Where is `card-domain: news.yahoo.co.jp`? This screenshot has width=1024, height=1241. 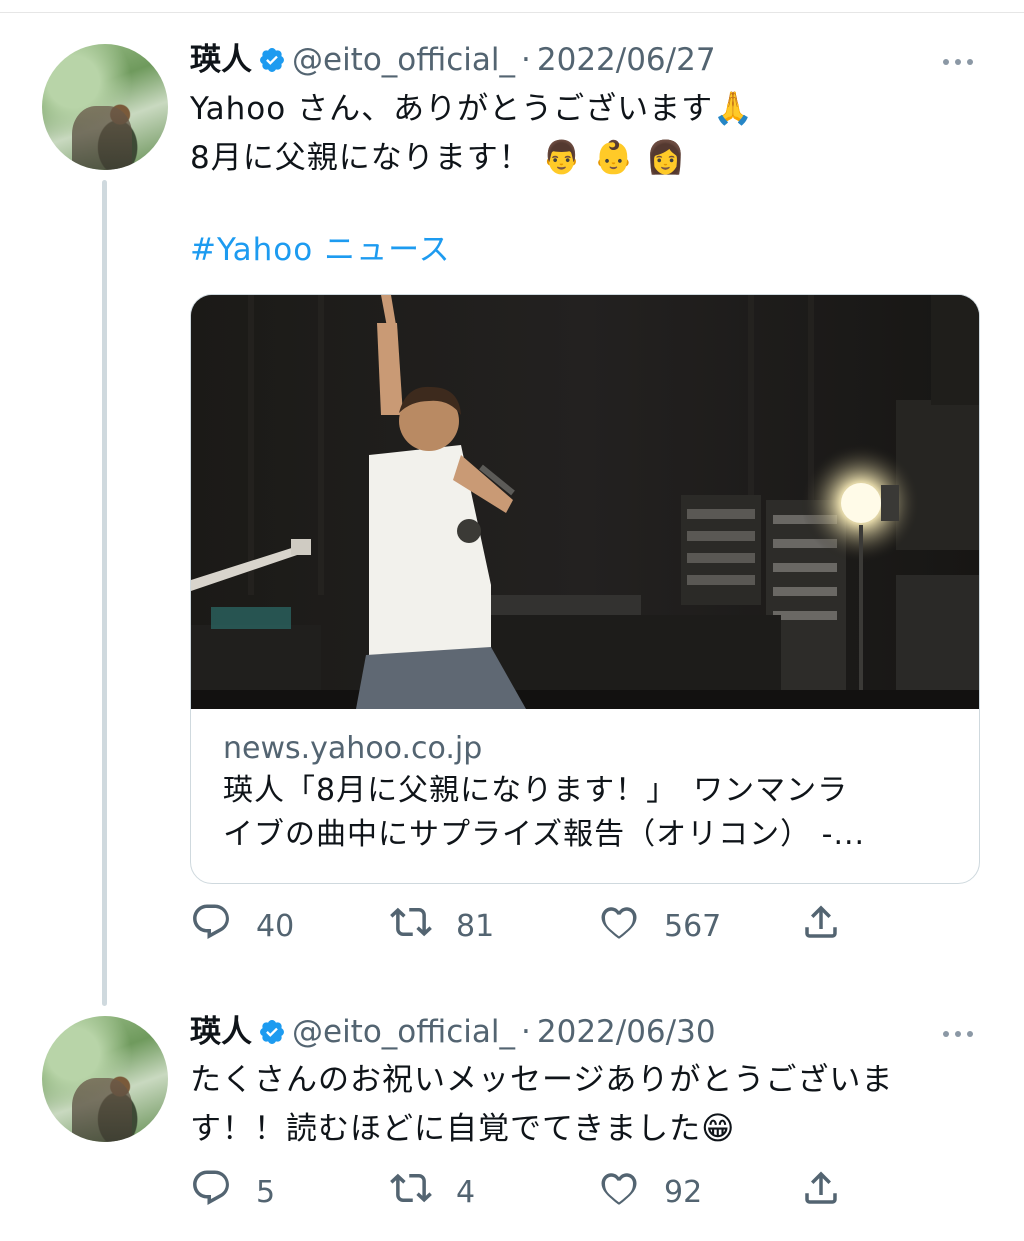 card-domain: news.yahoo.co.jp is located at coordinates (353, 748).